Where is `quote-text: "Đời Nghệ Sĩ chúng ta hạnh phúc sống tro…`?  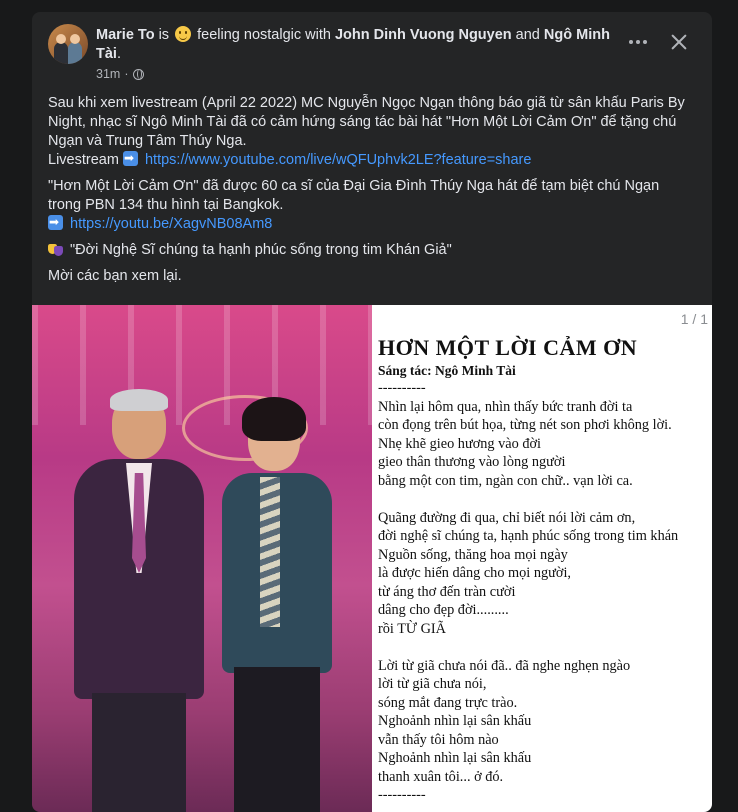
quote-text: "Đời Nghệ Sĩ chúng ta hạnh phúc sống tro… is located at coordinates (261, 250).